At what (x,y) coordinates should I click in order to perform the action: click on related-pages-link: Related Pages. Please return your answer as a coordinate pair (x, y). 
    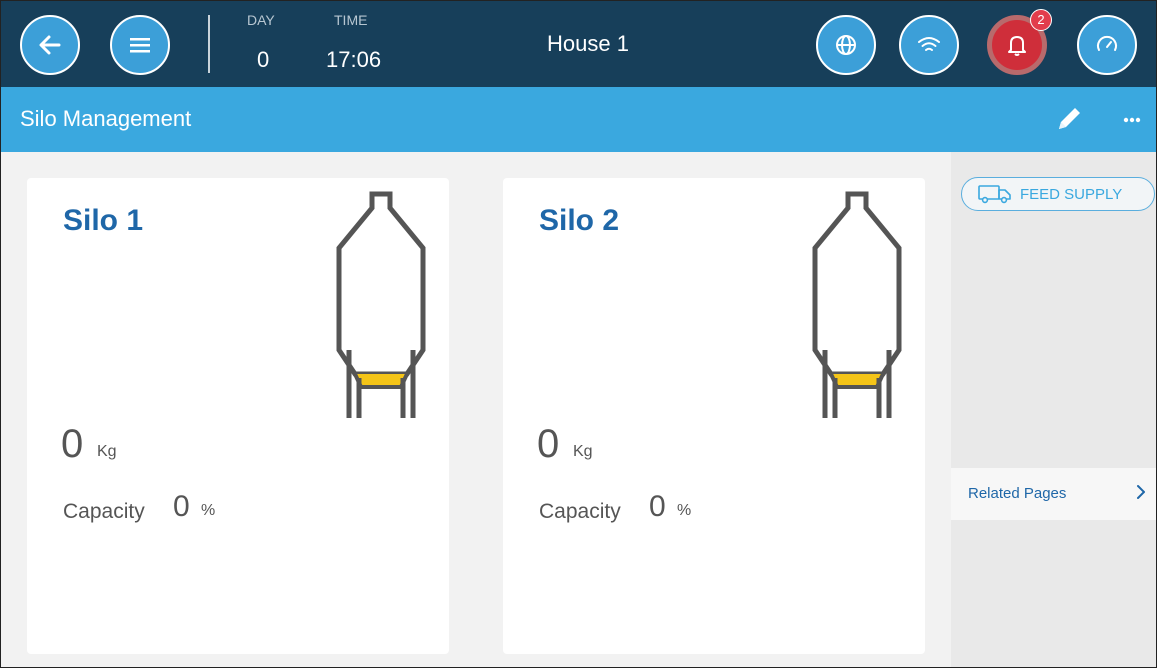
    Looking at the image, I should click on (1053, 494).